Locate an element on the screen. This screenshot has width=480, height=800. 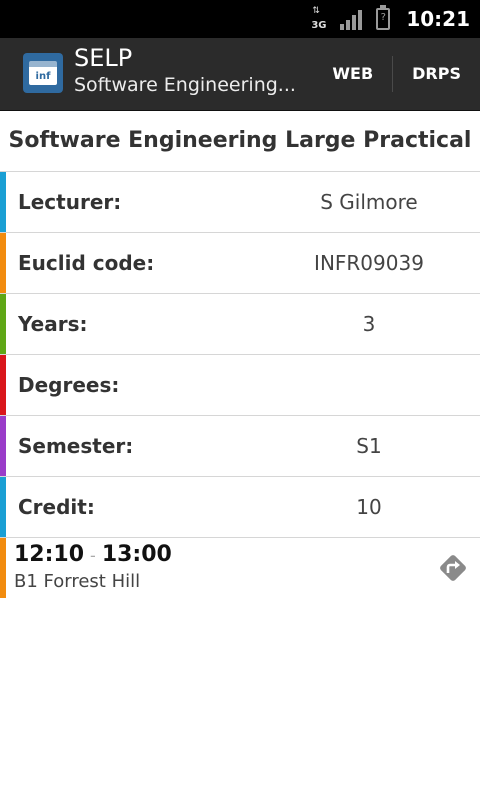
status-icons: ⇅ 3G ? 10:21 is located at coordinates (390, 19).